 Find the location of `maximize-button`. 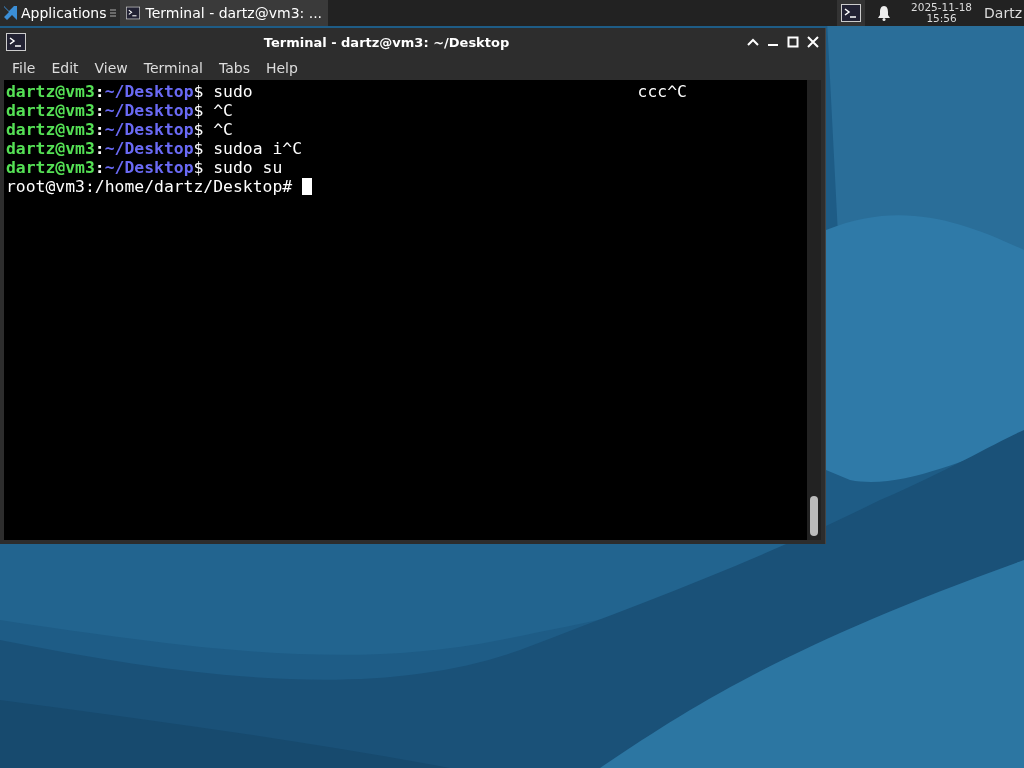

maximize-button is located at coordinates (793, 42).